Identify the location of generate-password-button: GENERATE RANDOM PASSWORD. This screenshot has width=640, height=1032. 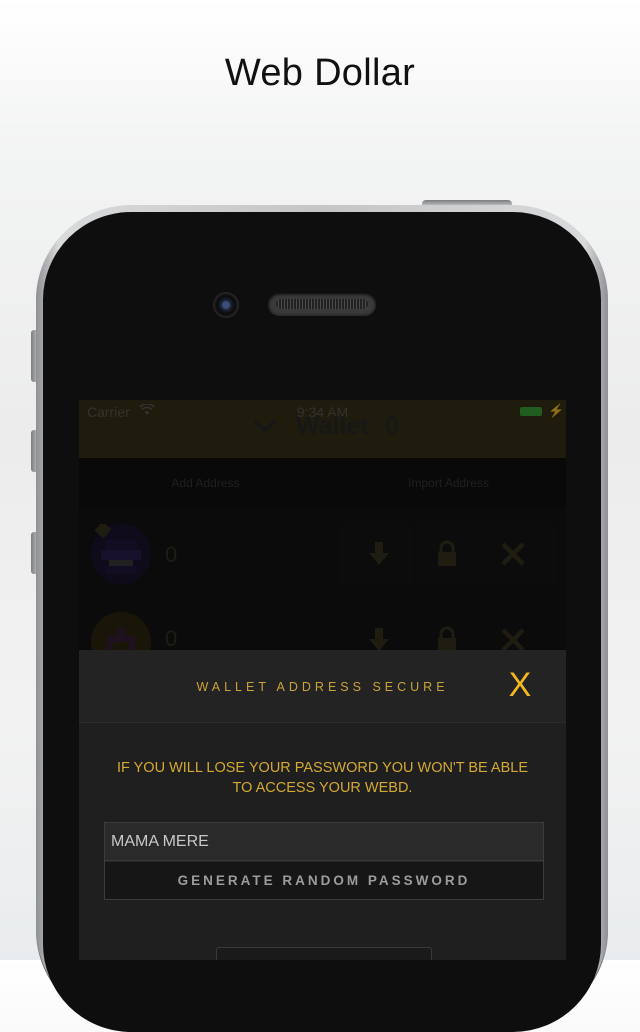
(324, 880).